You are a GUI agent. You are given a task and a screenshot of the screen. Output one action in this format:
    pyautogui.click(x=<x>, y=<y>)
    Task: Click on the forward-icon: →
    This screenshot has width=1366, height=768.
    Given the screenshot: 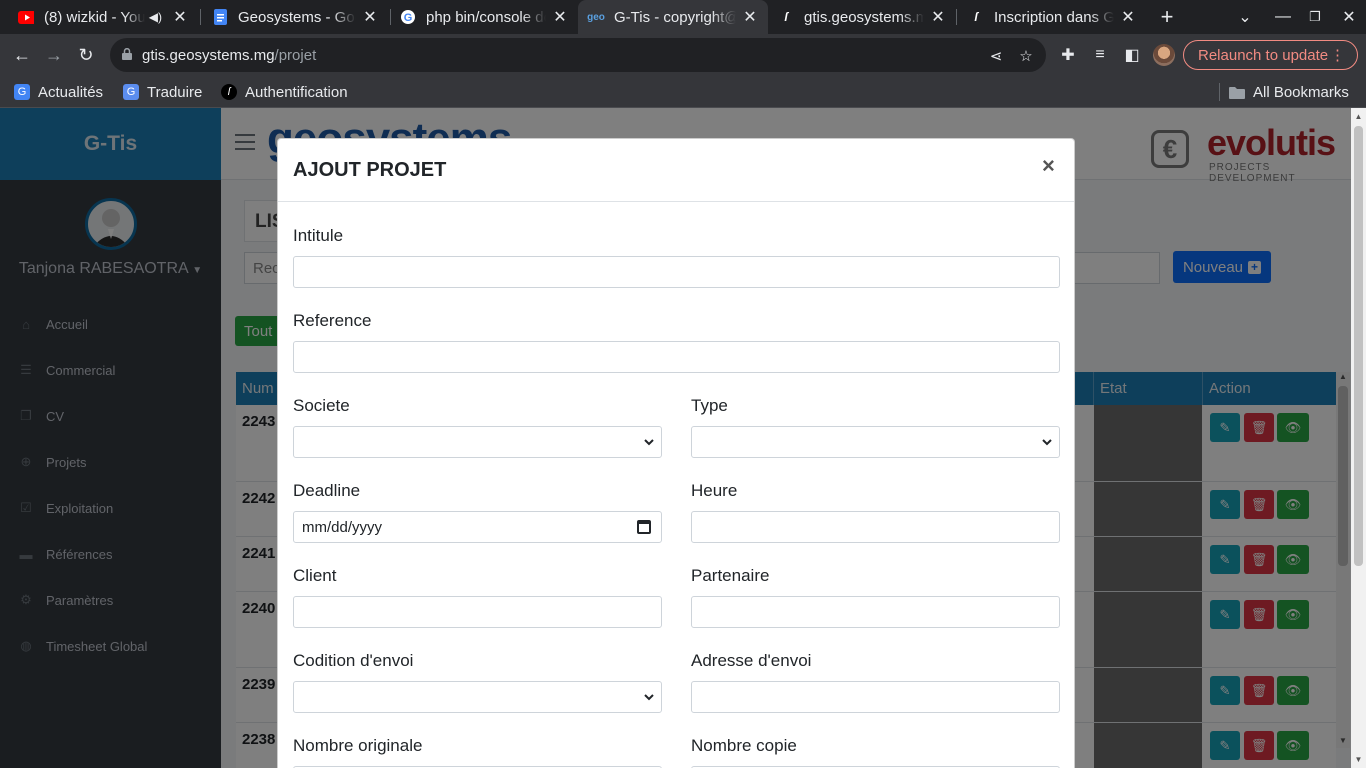 What is the action you would take?
    pyautogui.click(x=54, y=55)
    